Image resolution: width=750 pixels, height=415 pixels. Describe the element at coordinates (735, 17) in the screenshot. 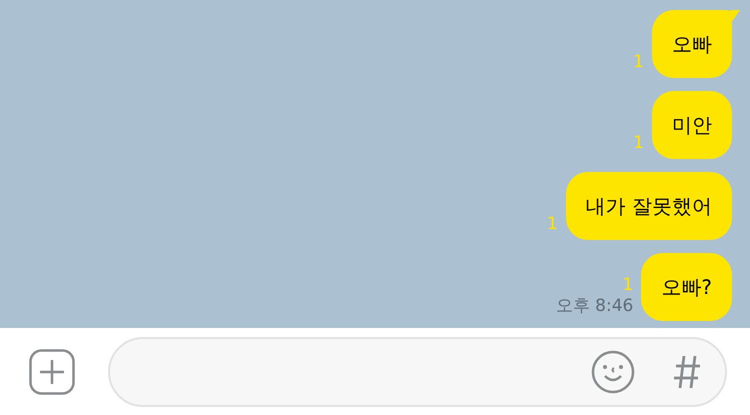

I see `bubble-tail` at that location.